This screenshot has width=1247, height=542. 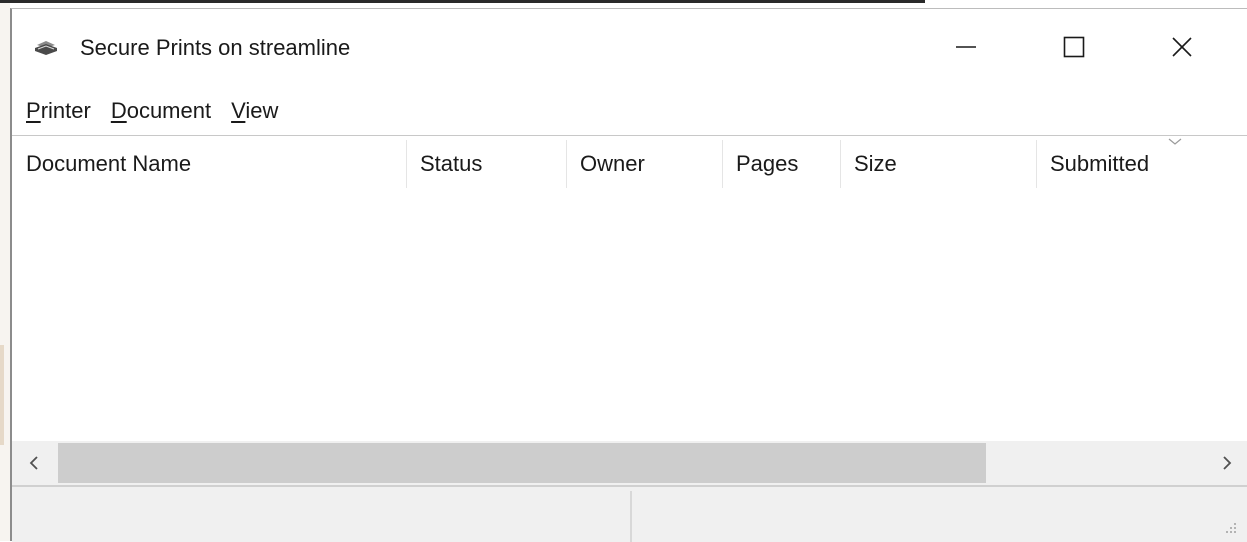 I want to click on menu-document: Document, so click(x=161, y=111).